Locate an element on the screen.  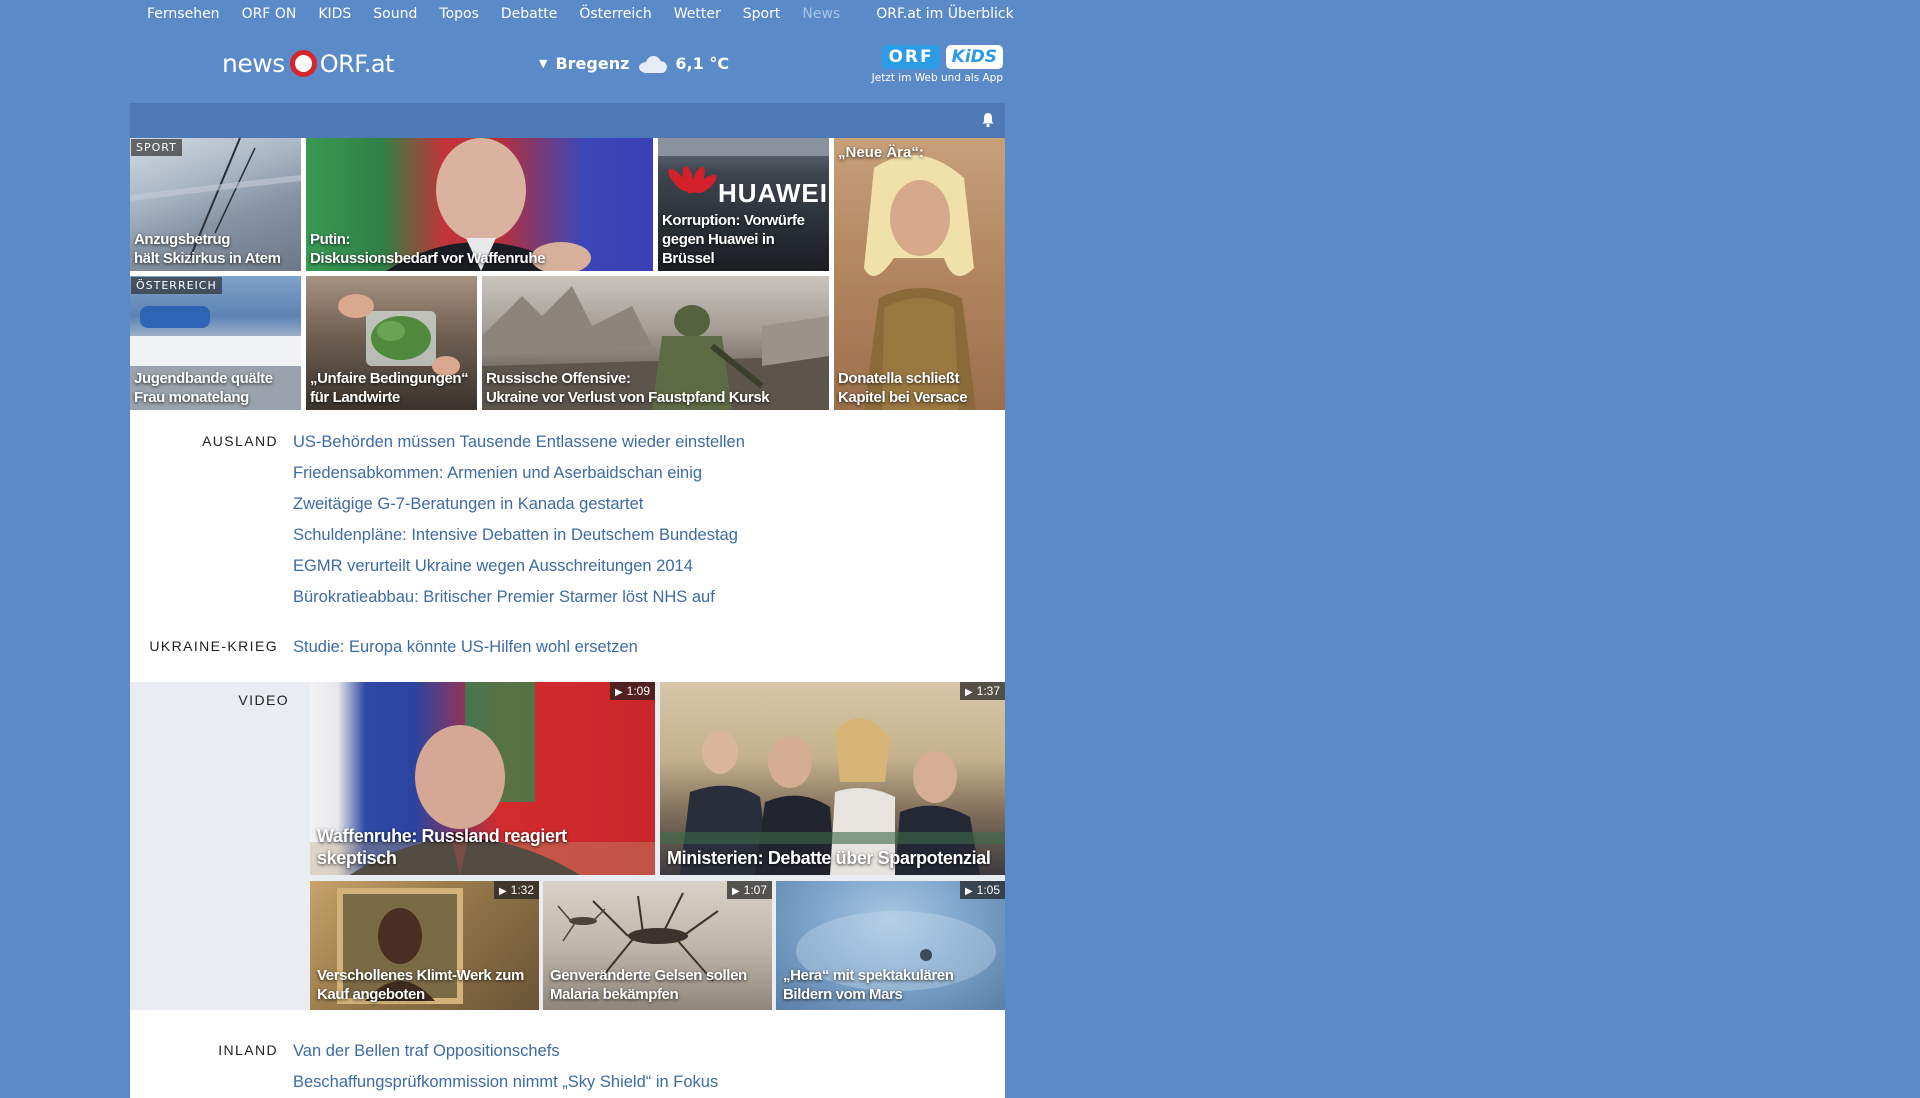
video-duration: ▶ 1:05 is located at coordinates (982, 890).